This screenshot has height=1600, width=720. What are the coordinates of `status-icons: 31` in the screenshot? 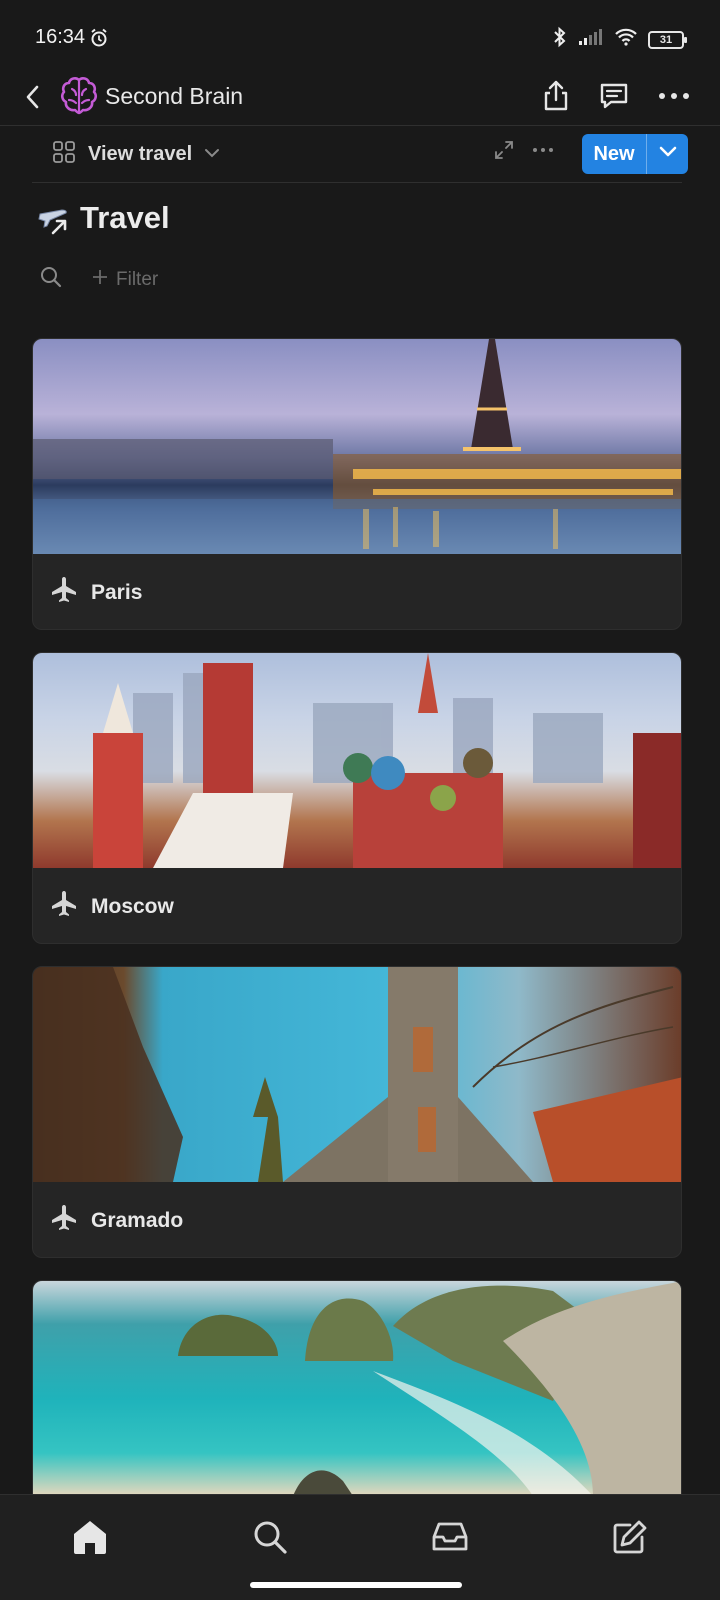 It's located at (619, 39).